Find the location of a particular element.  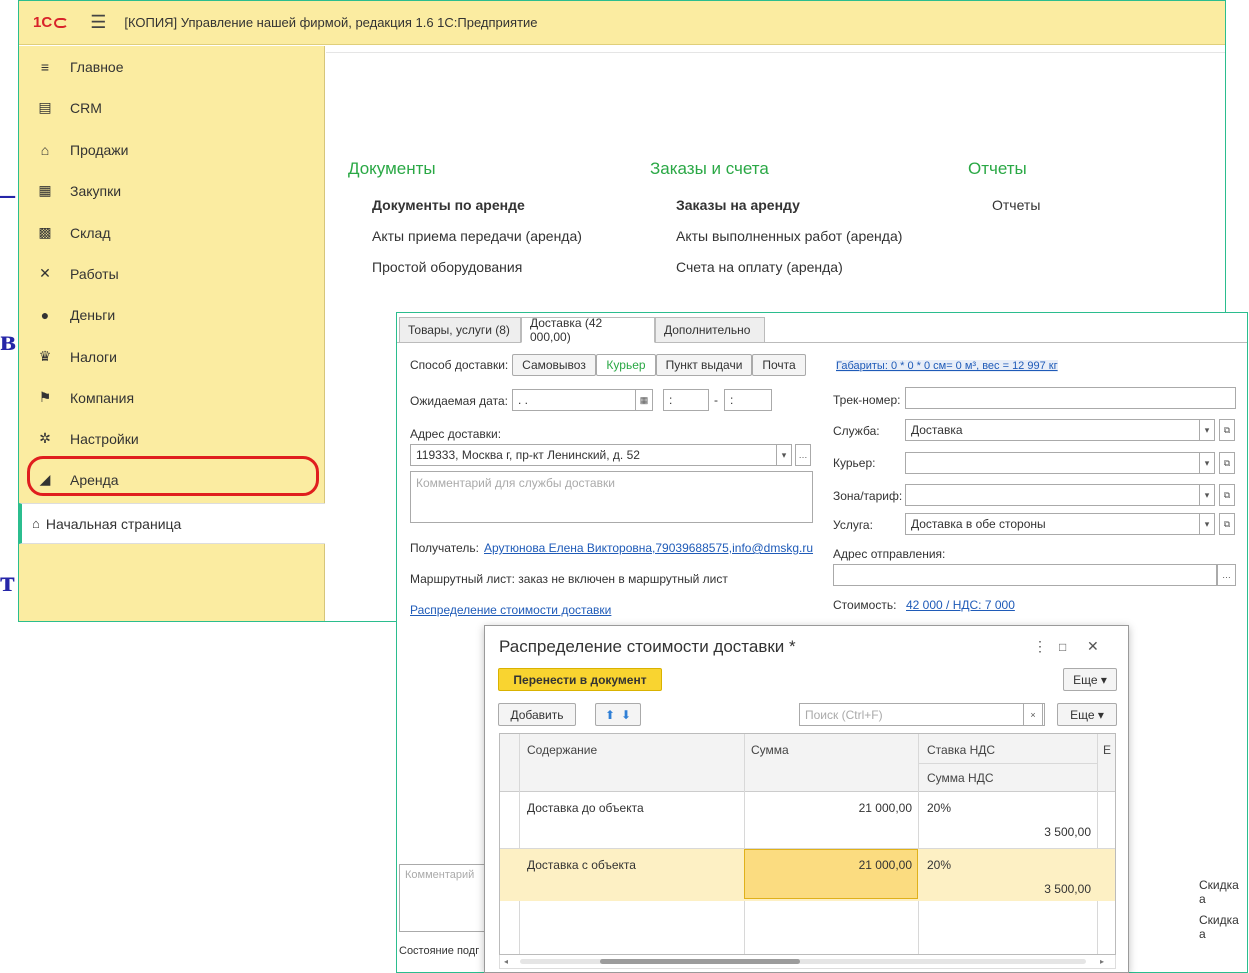

link-downtime: Простой оборудования is located at coordinates (447, 267).